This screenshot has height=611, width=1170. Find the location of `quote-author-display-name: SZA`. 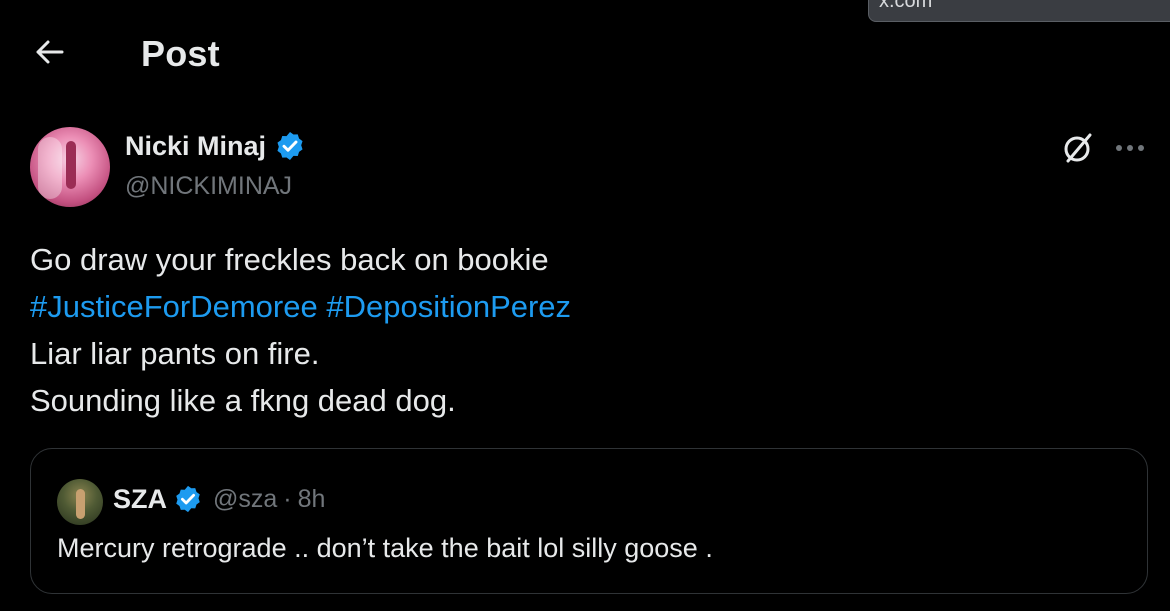

quote-author-display-name: SZA is located at coordinates (140, 499).